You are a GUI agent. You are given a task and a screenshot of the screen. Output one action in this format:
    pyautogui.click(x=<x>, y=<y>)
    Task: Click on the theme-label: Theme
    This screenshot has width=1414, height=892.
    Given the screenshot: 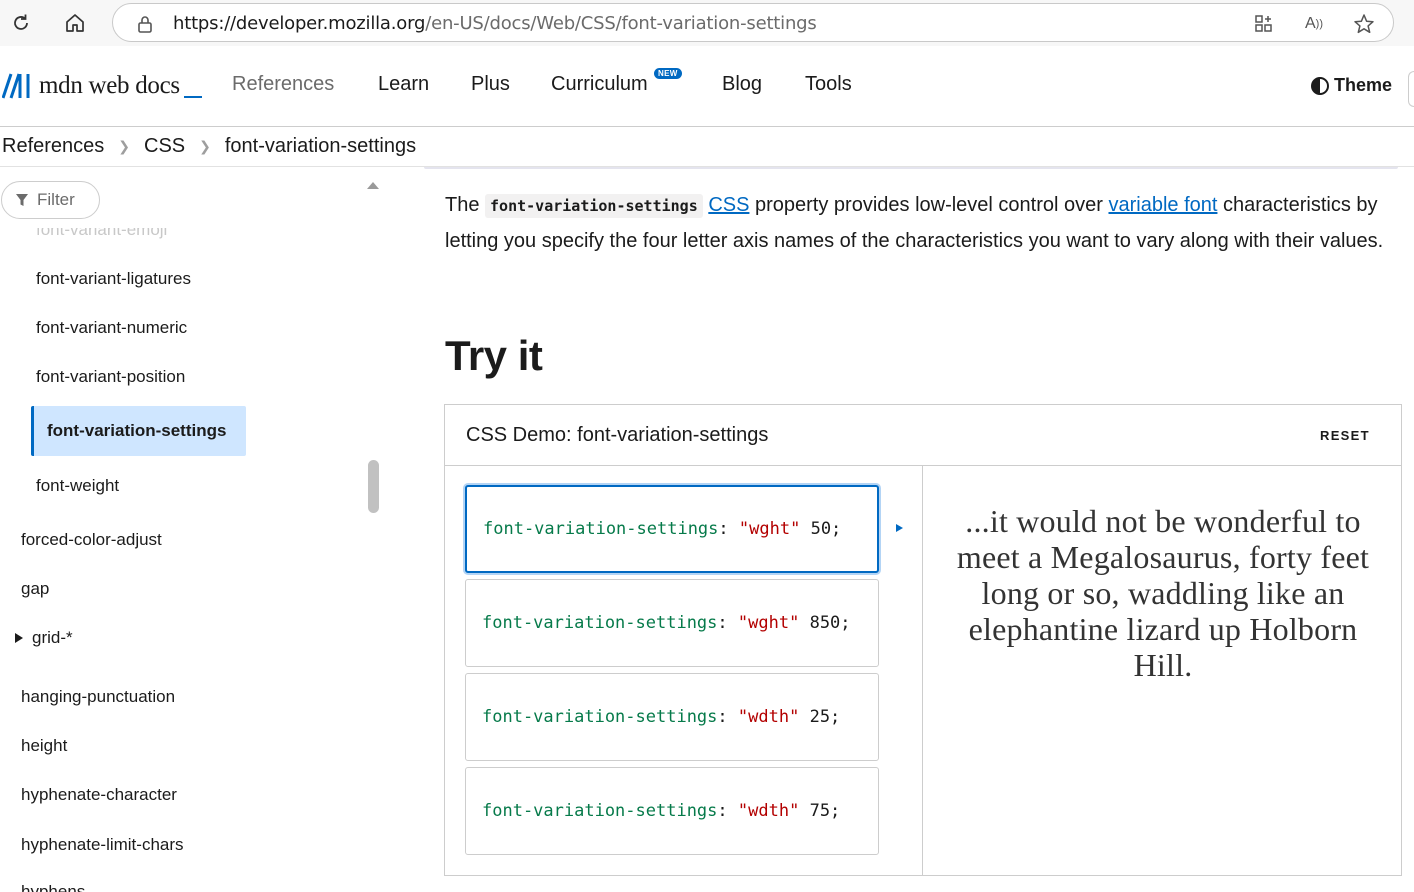 What is the action you would take?
    pyautogui.click(x=1363, y=85)
    